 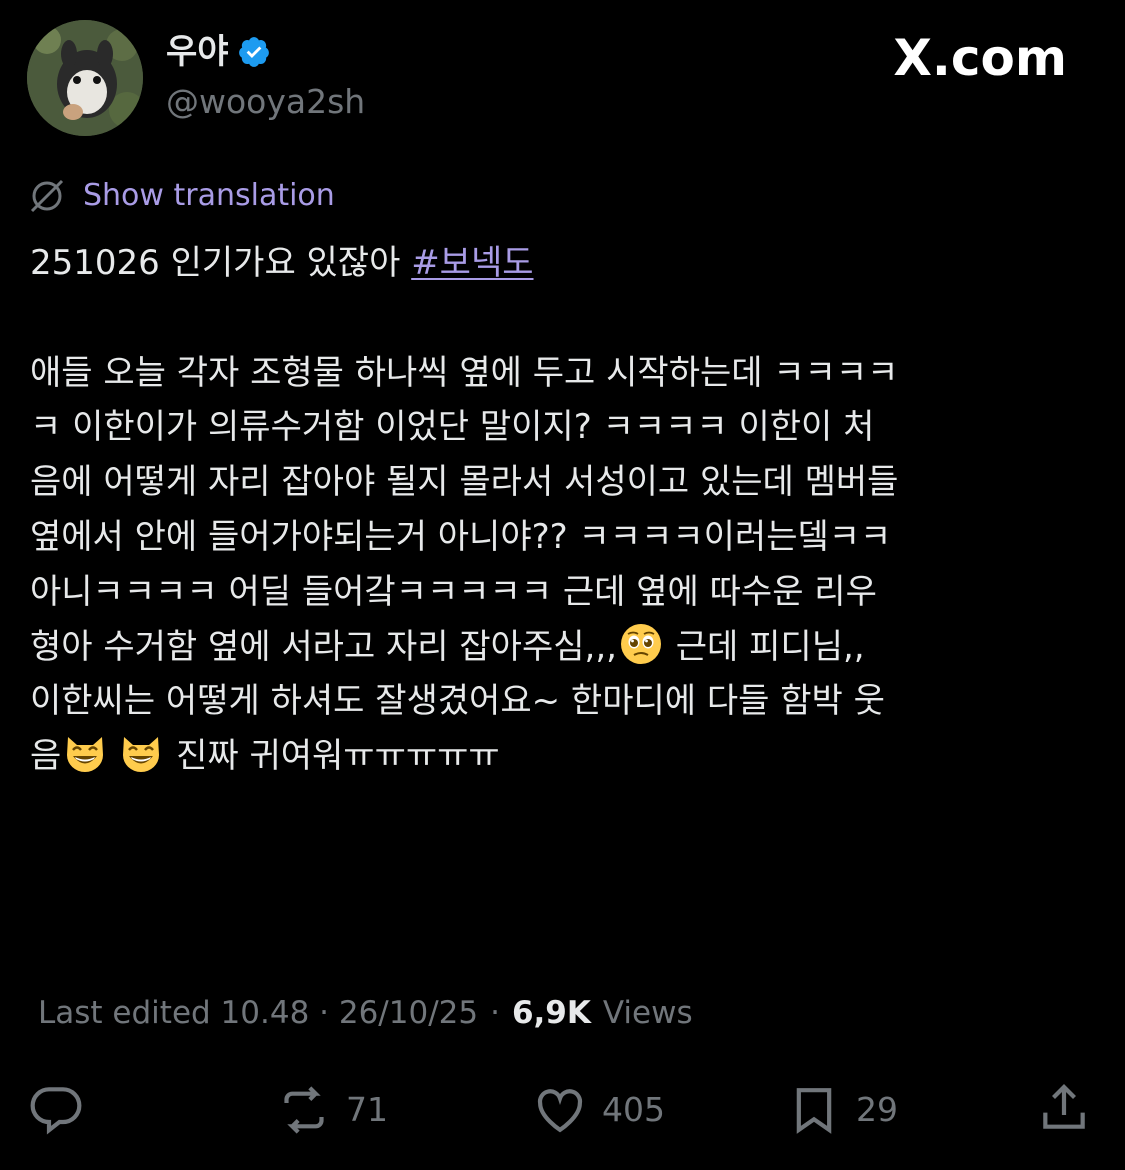 I want to click on bookmark-count: 29, so click(x=877, y=1109).